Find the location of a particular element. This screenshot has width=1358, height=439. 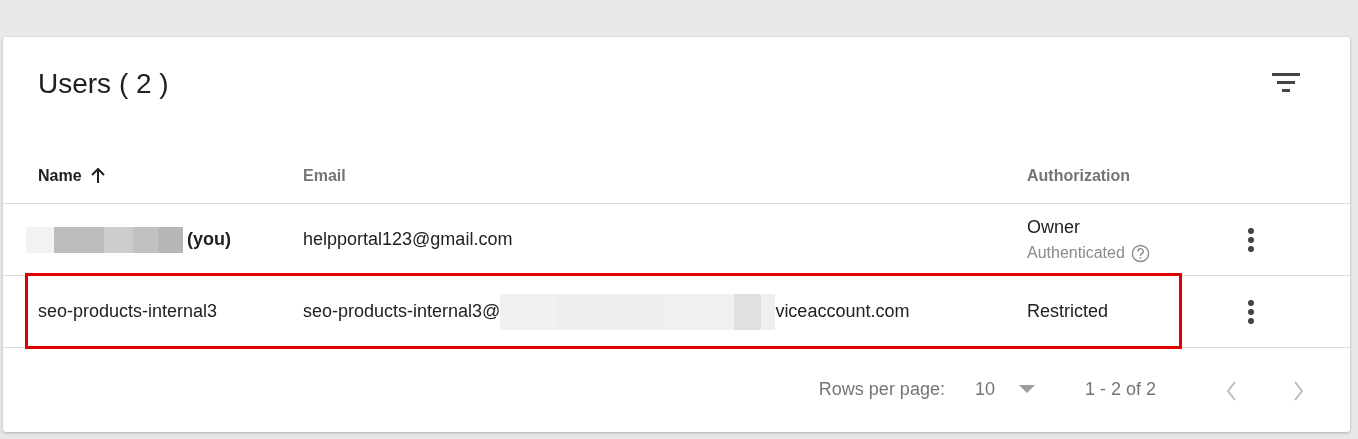

caret-icon is located at coordinates (1026, 389).